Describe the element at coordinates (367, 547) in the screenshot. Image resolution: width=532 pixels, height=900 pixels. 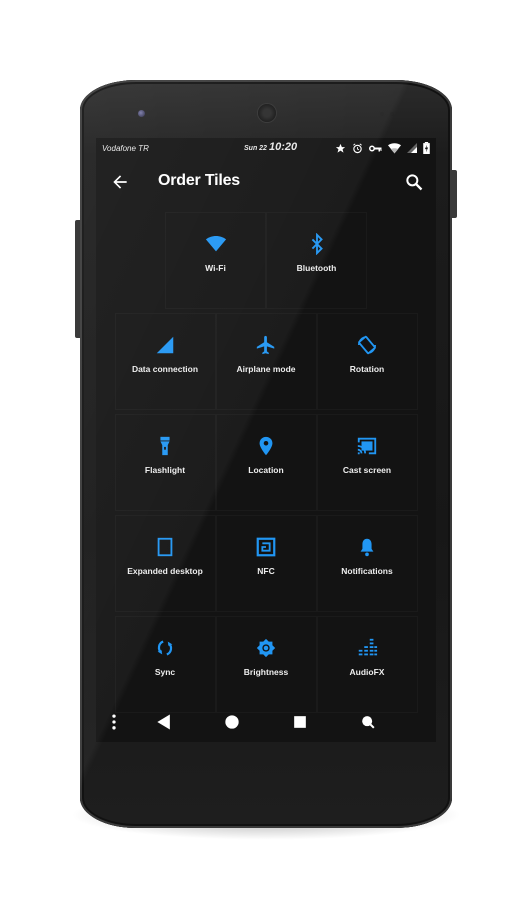
I see `bell-icon` at that location.